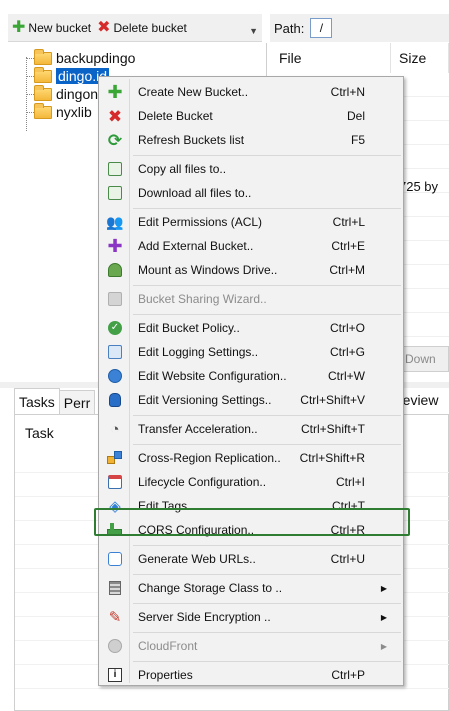 The image size is (449, 711). What do you see at coordinates (115, 559) in the screenshot?
I see `web-url-icon` at bounding box center [115, 559].